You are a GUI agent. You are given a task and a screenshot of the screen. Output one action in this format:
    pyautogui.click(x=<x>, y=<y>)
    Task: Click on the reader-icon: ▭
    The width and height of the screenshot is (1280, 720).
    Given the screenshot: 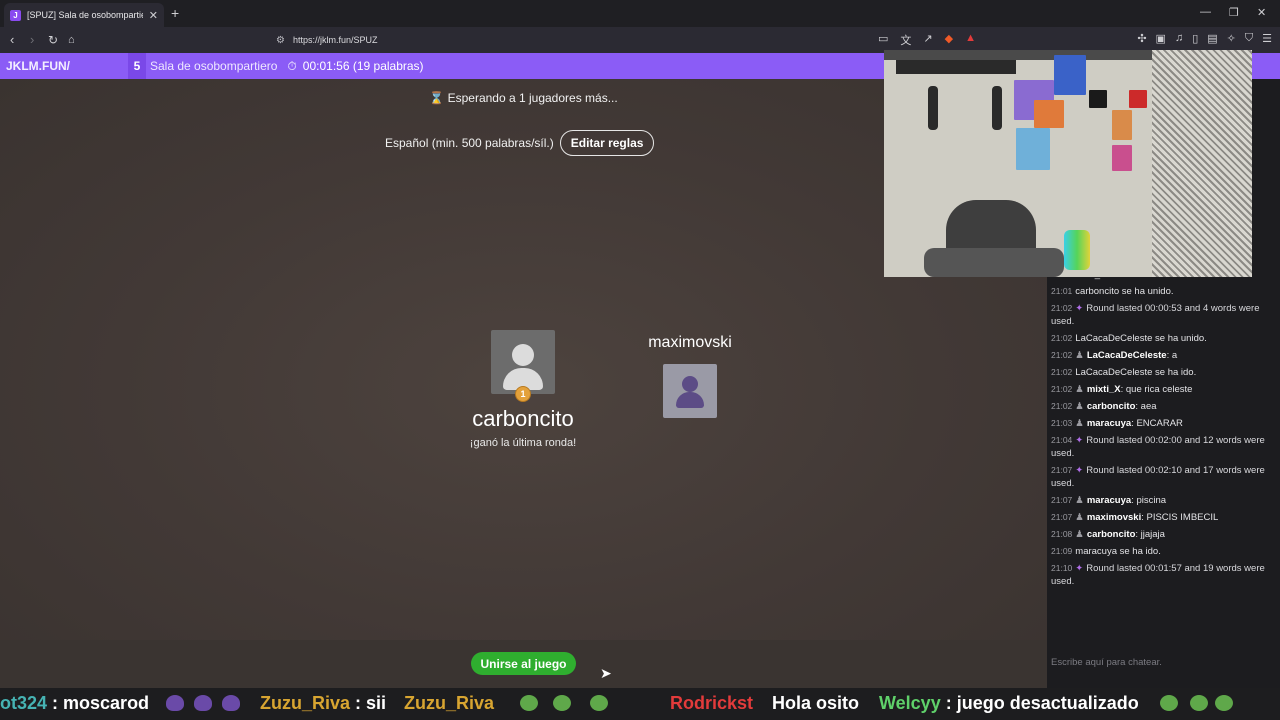 What is the action you would take?
    pyautogui.click(x=883, y=40)
    